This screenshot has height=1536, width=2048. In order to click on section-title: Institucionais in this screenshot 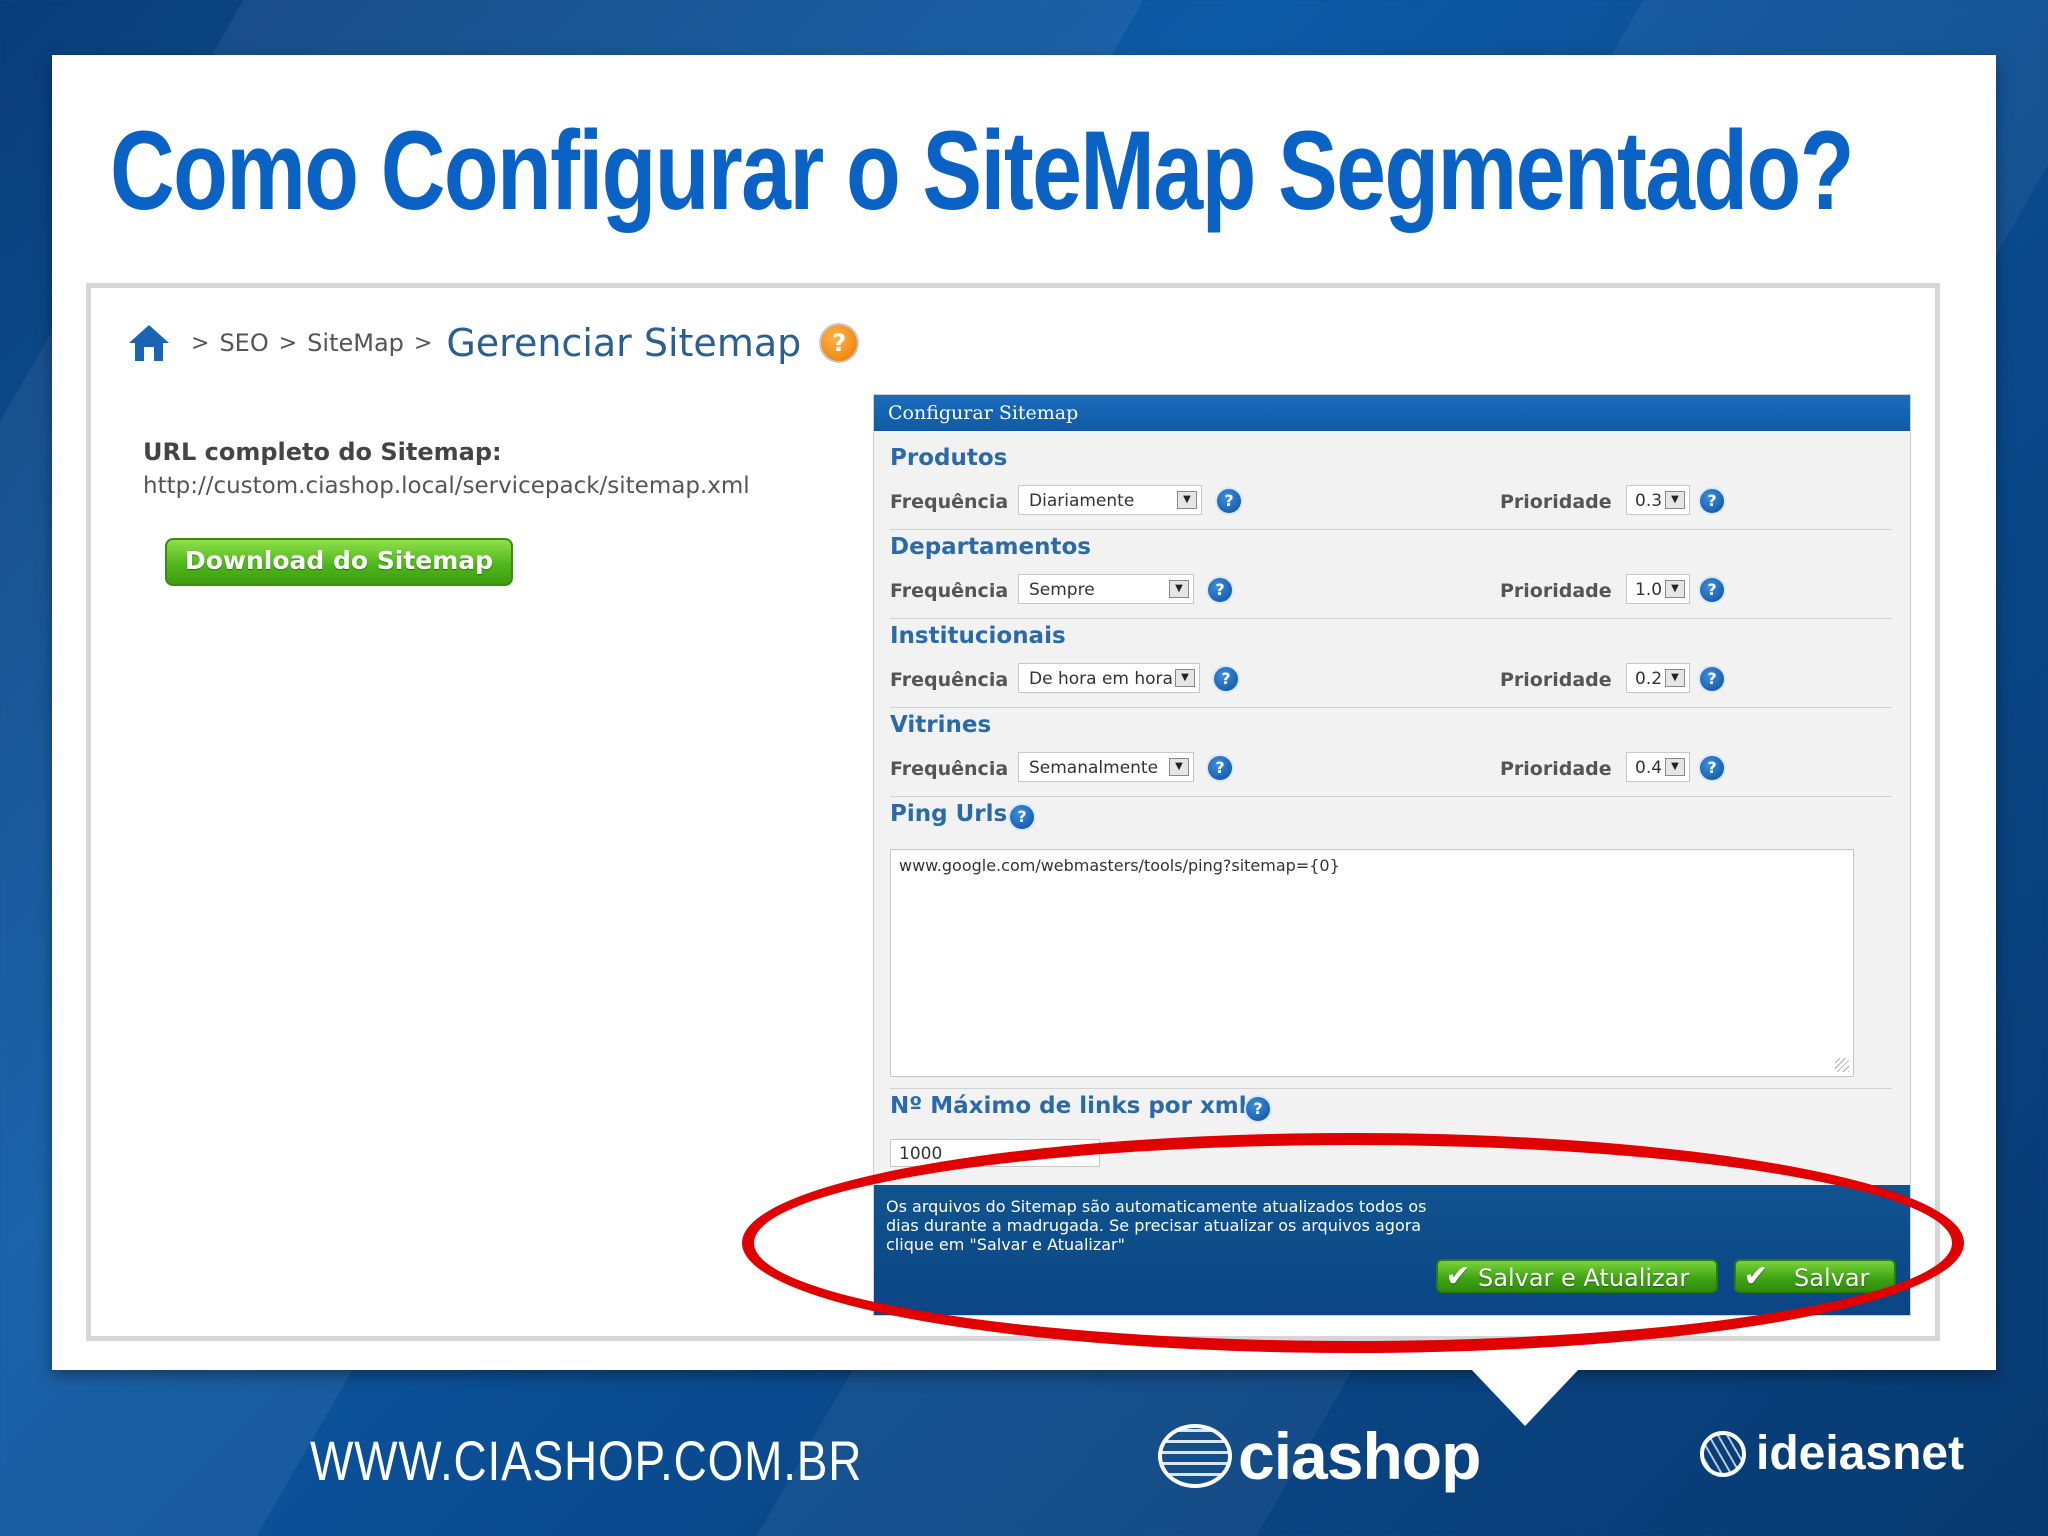, I will do `click(978, 636)`.